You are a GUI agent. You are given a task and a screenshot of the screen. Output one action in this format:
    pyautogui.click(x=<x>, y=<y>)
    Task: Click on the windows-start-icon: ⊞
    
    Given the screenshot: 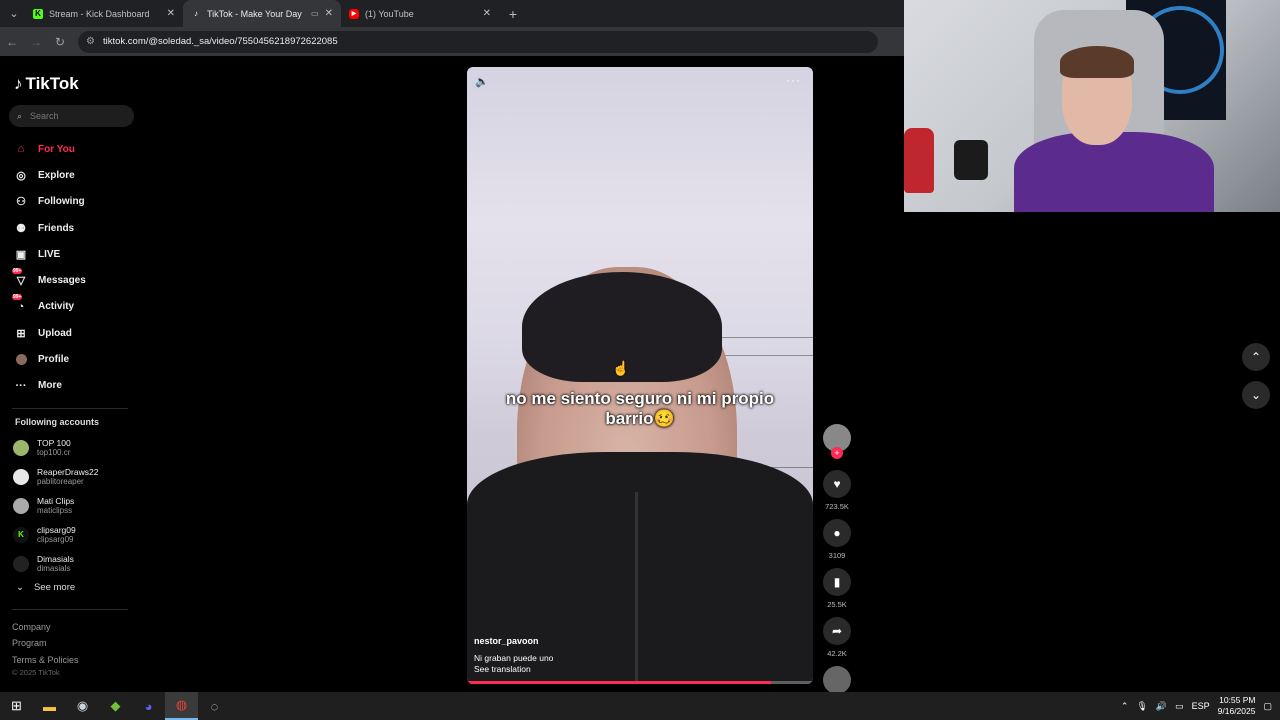 What is the action you would take?
    pyautogui.click(x=16, y=706)
    